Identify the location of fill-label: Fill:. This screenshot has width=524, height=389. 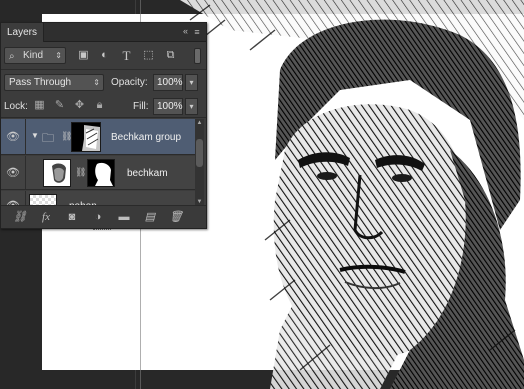
(141, 106).